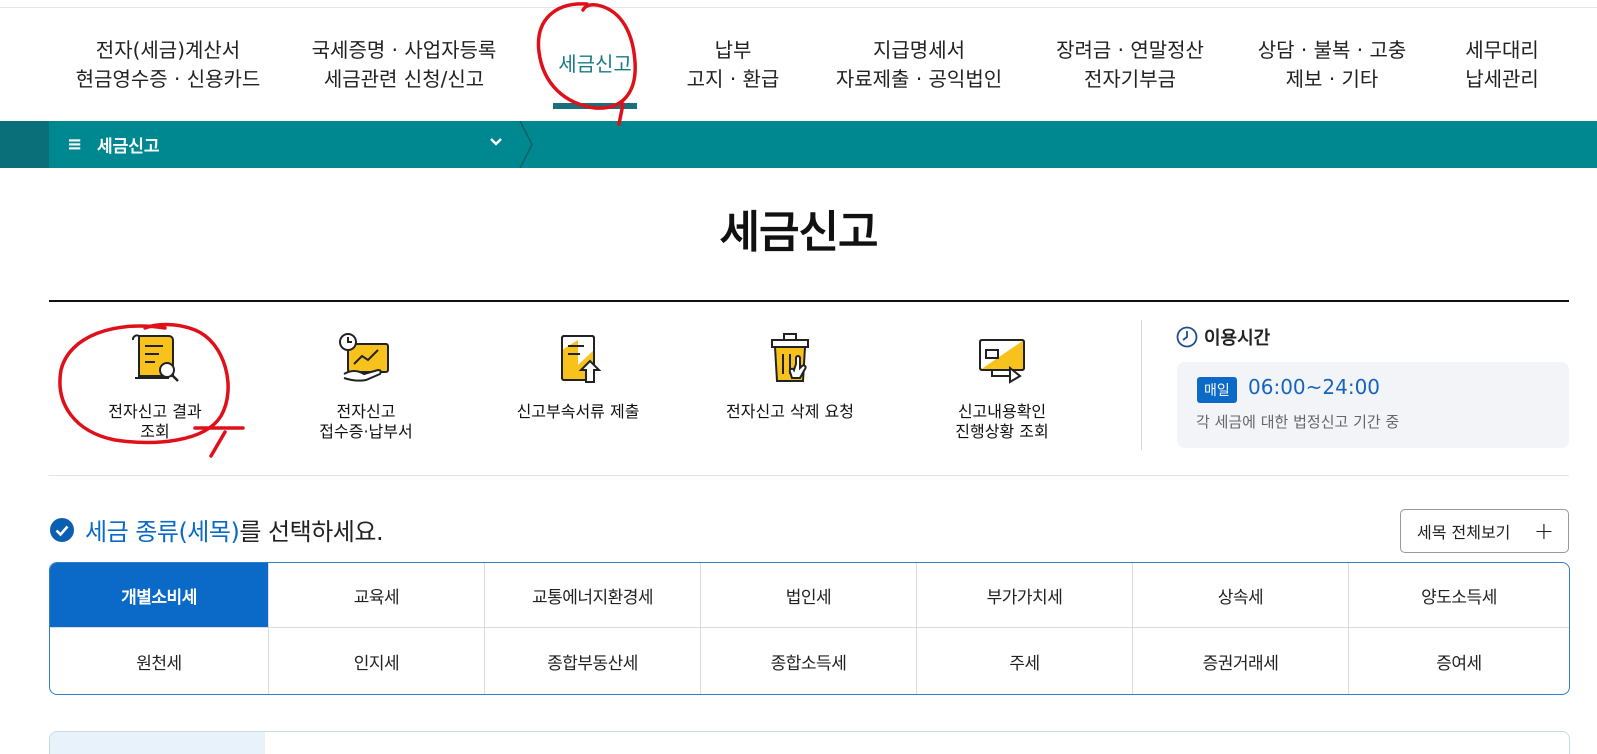 The image size is (1597, 754). What do you see at coordinates (526, 144) in the screenshot?
I see `breadcrumb-separator-icon` at bounding box center [526, 144].